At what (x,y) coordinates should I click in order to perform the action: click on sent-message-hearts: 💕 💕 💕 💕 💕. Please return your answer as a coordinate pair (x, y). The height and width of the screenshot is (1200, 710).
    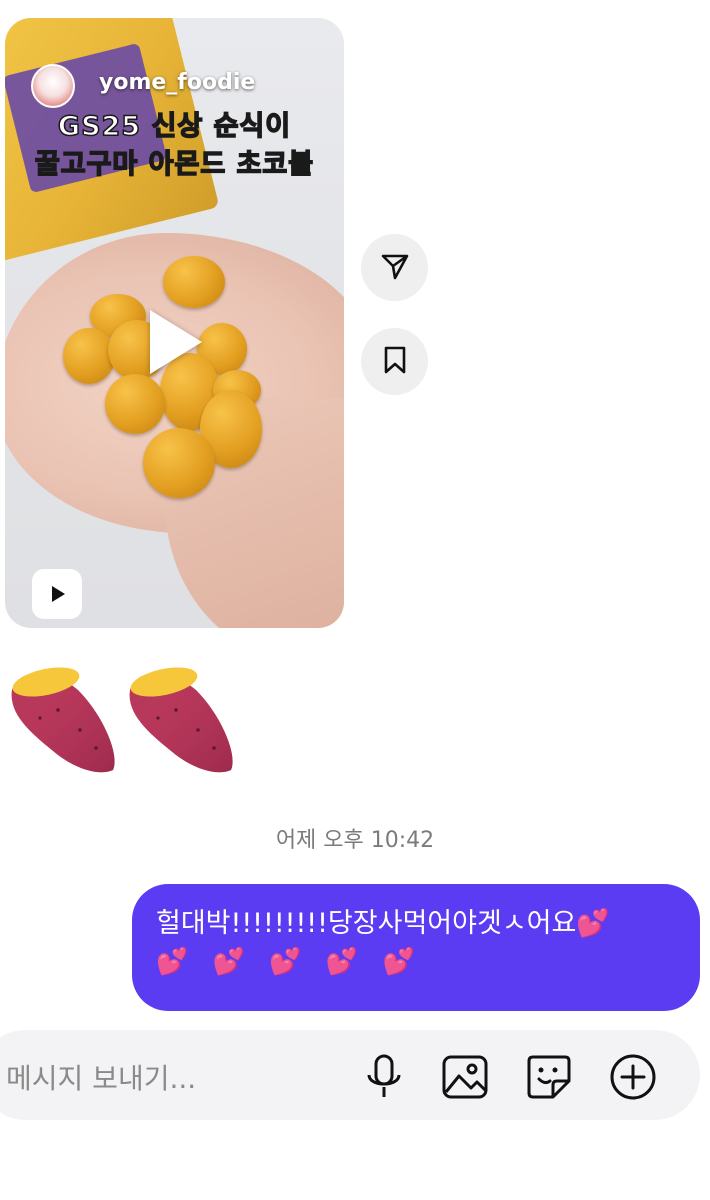
    Looking at the image, I should click on (289, 962).